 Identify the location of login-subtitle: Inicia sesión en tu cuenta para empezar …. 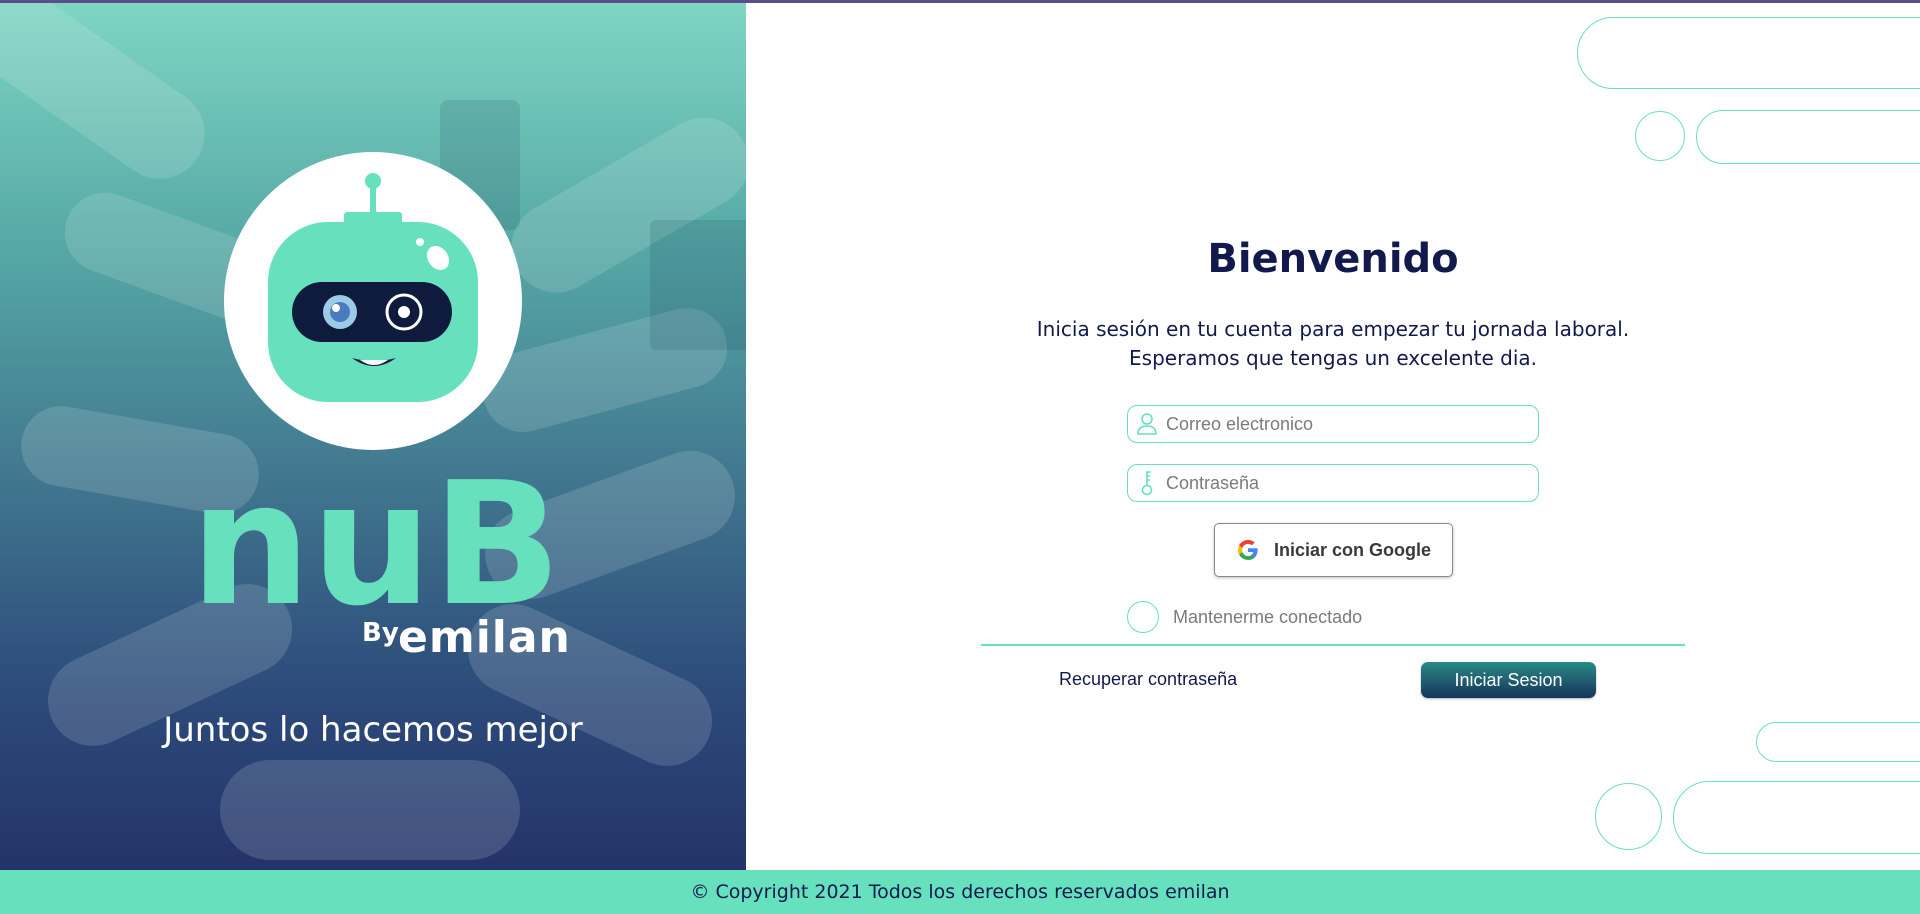
(1333, 344).